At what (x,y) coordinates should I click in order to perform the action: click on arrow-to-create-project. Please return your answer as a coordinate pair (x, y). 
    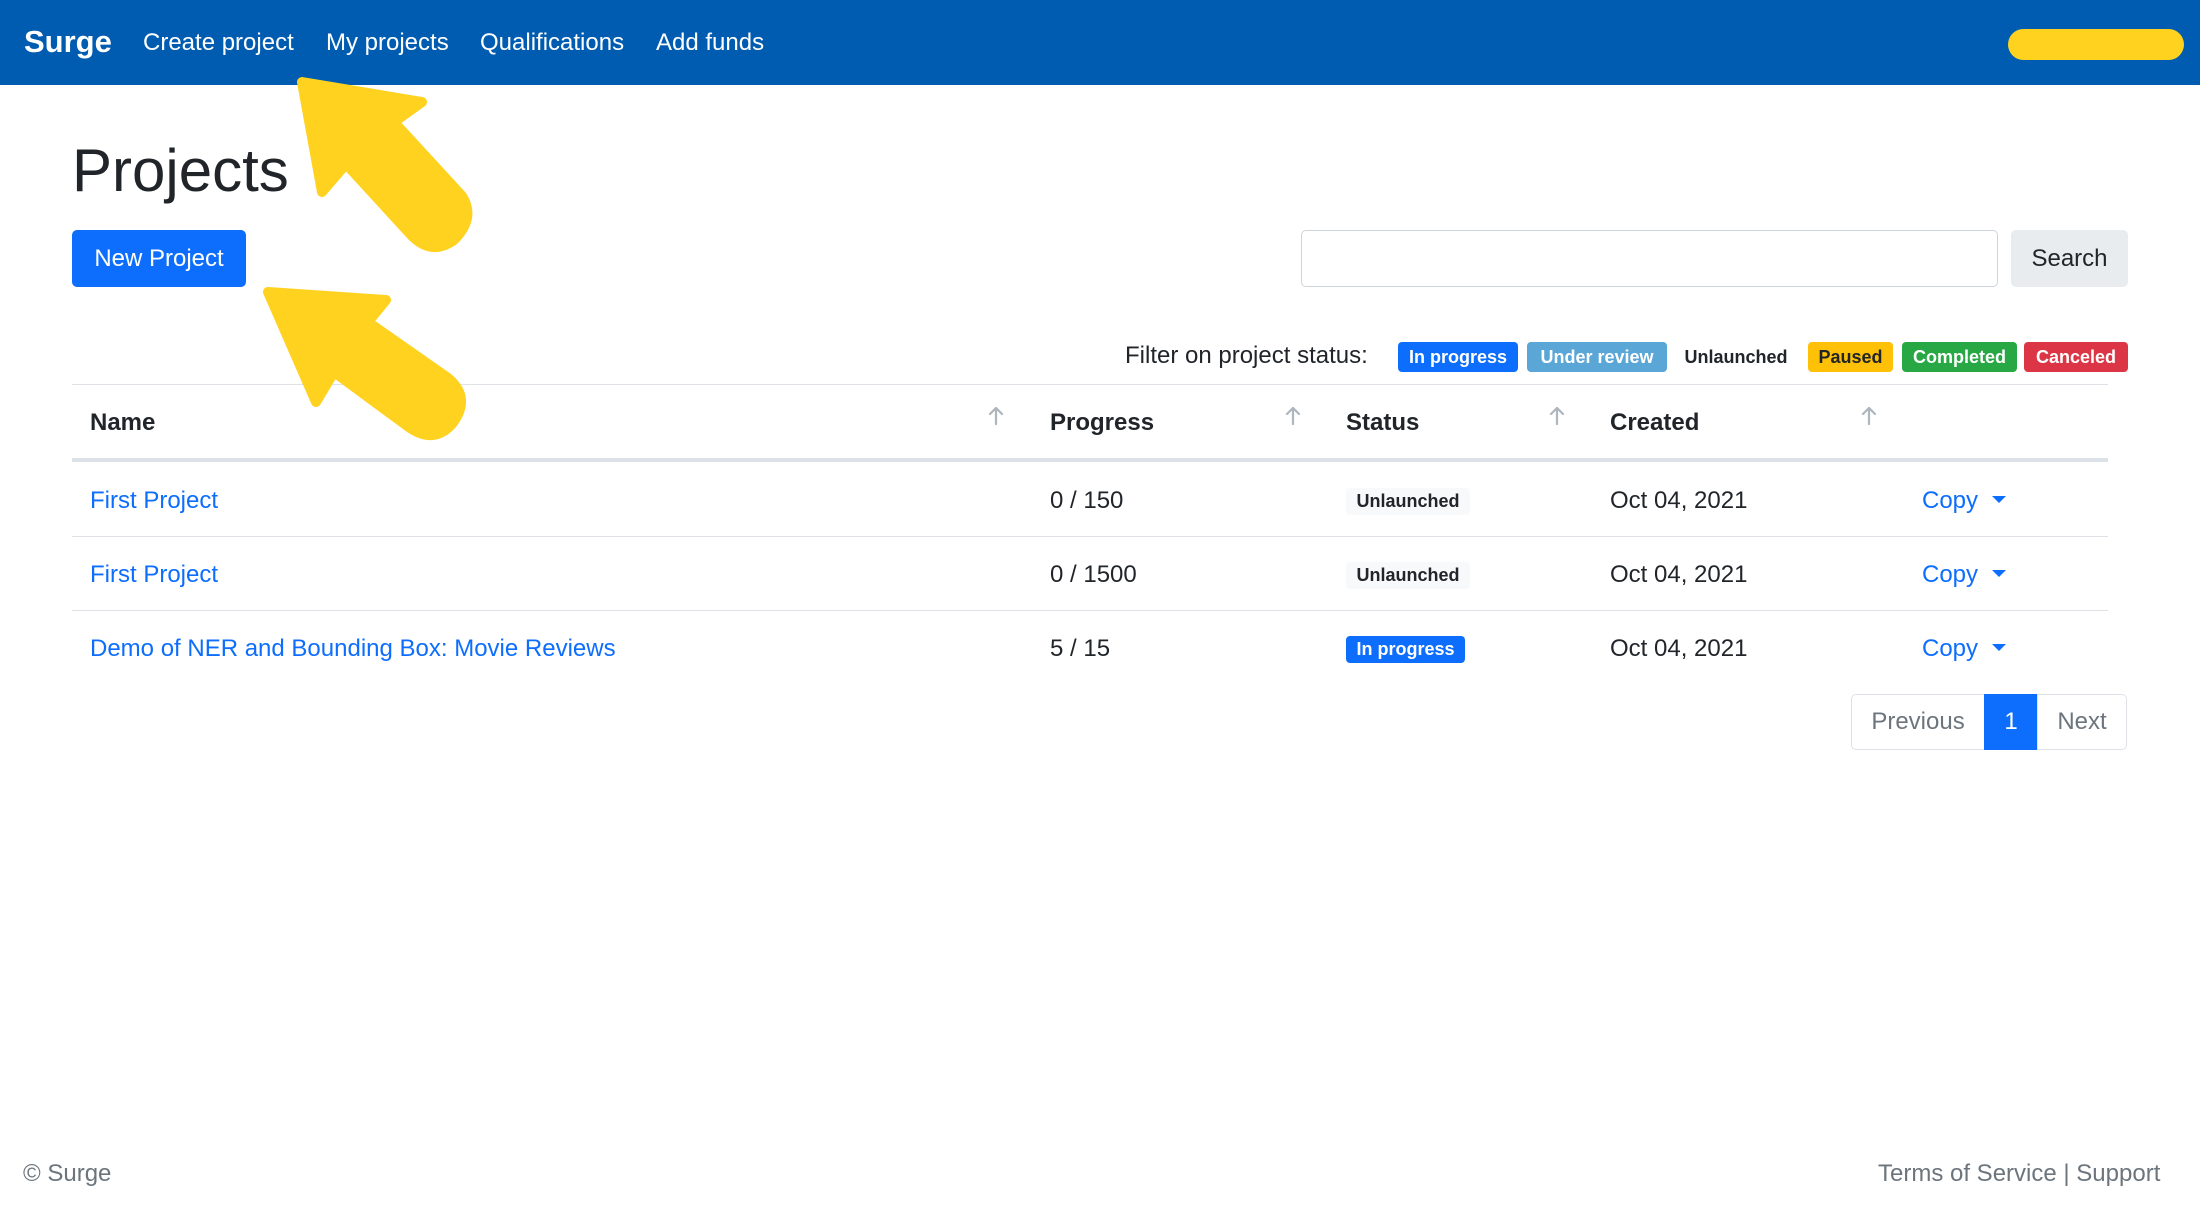
    Looking at the image, I should click on (385, 164).